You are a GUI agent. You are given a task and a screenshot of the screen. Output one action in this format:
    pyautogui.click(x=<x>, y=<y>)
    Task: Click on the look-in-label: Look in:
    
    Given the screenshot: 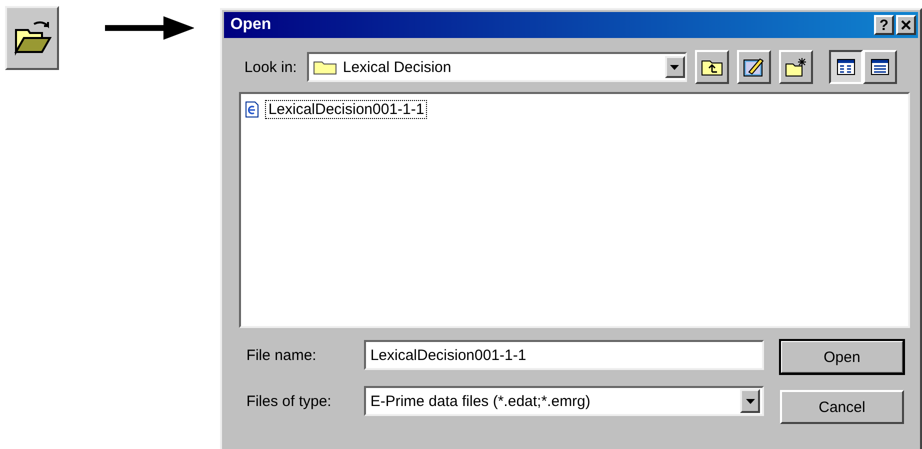 What is the action you would take?
    pyautogui.click(x=270, y=67)
    